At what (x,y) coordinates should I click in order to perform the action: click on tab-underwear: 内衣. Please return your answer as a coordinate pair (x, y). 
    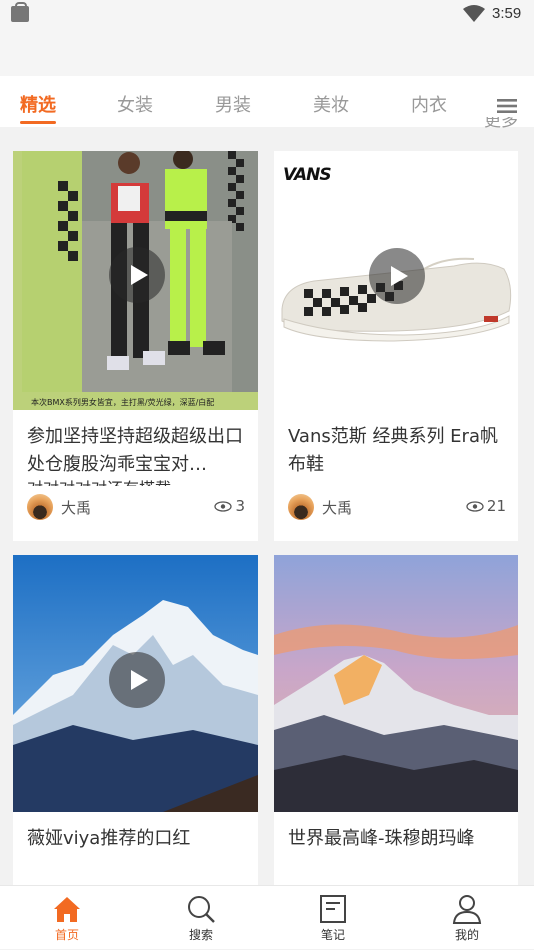
    Looking at the image, I should click on (429, 104).